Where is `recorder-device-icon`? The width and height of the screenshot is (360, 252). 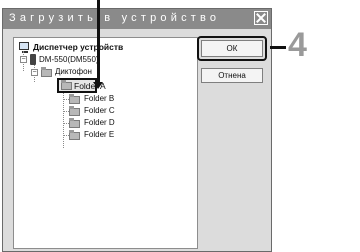
recorder-device-icon is located at coordinates (33, 59).